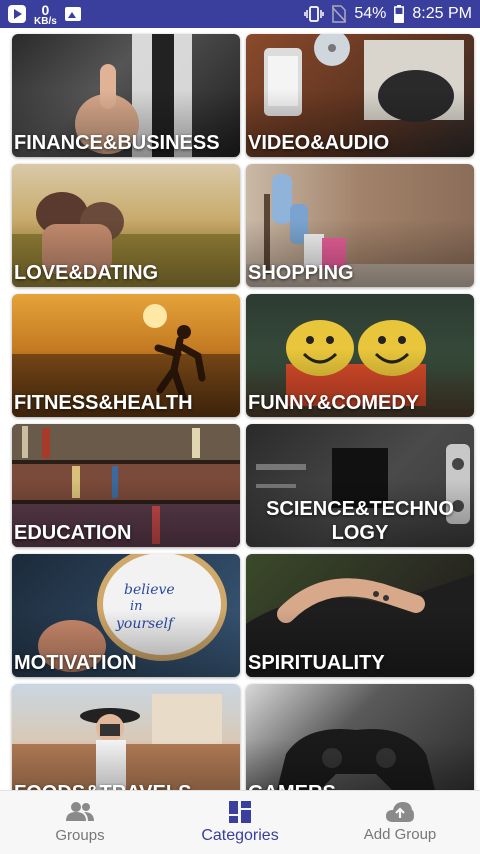 The height and width of the screenshot is (854, 480). What do you see at coordinates (316, 663) in the screenshot?
I see `category-label: SPIRITUALITY` at bounding box center [316, 663].